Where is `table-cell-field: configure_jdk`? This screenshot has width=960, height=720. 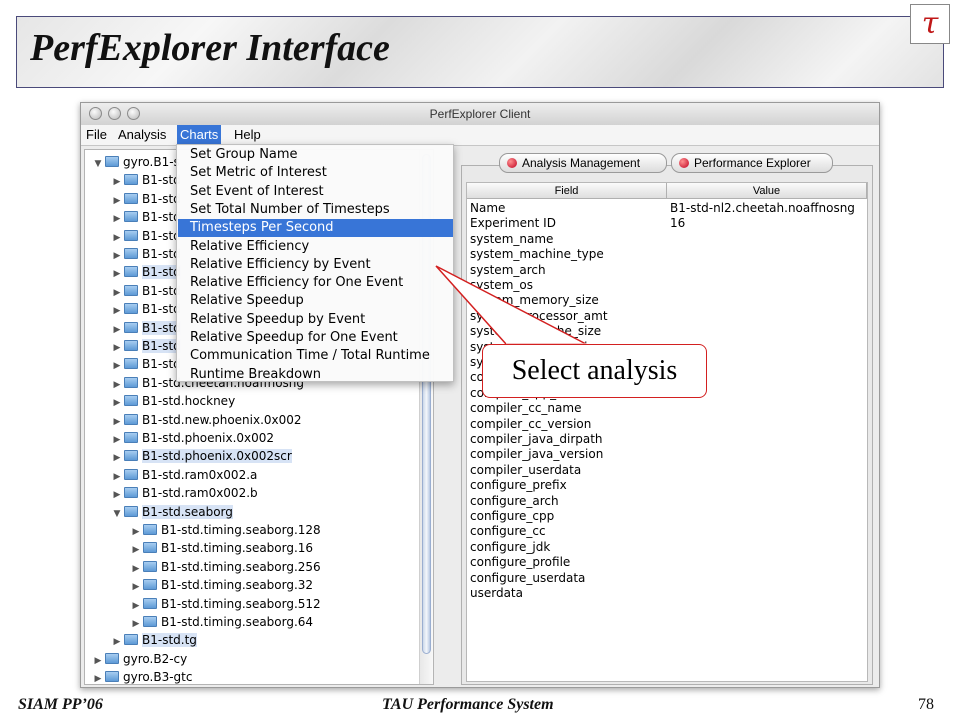
table-cell-field: configure_jdk is located at coordinates (510, 547).